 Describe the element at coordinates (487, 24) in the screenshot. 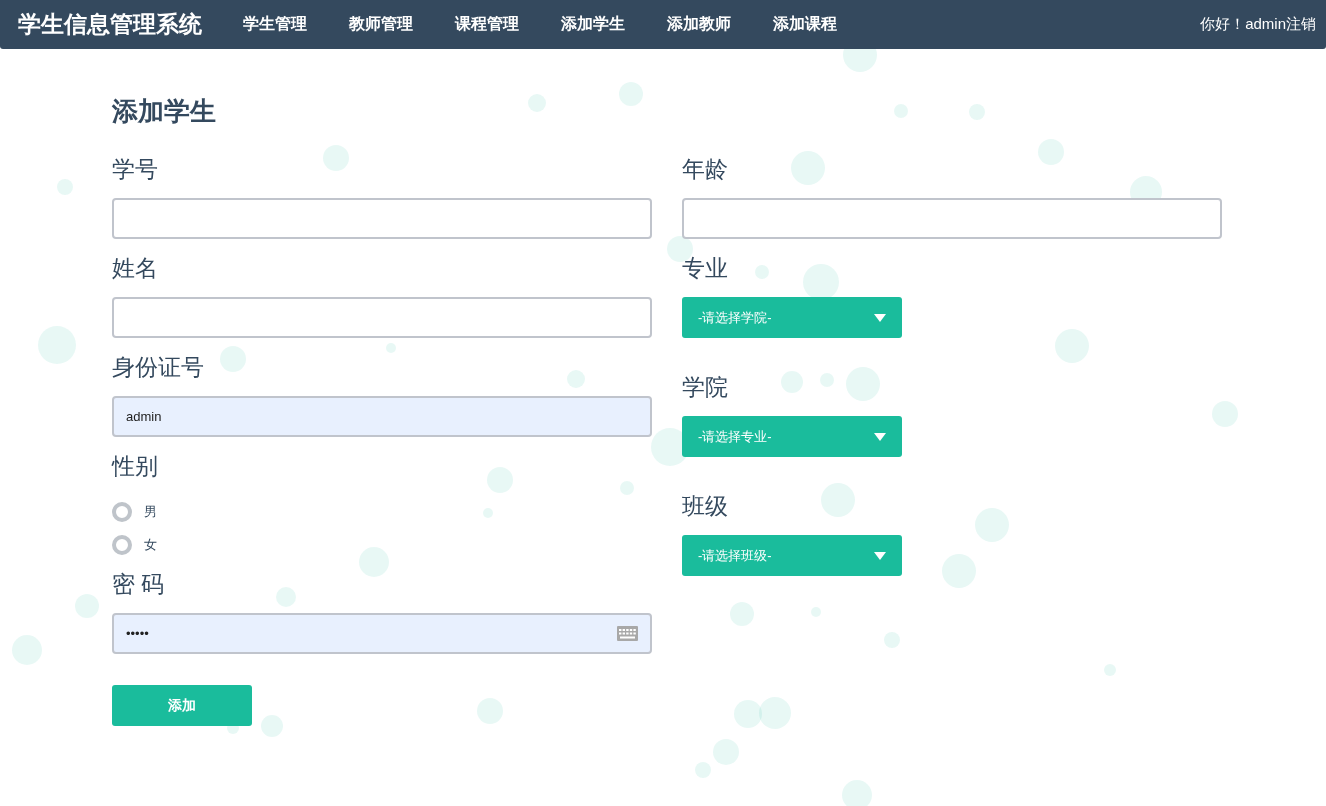

I see `nav-link: 课程管理` at that location.